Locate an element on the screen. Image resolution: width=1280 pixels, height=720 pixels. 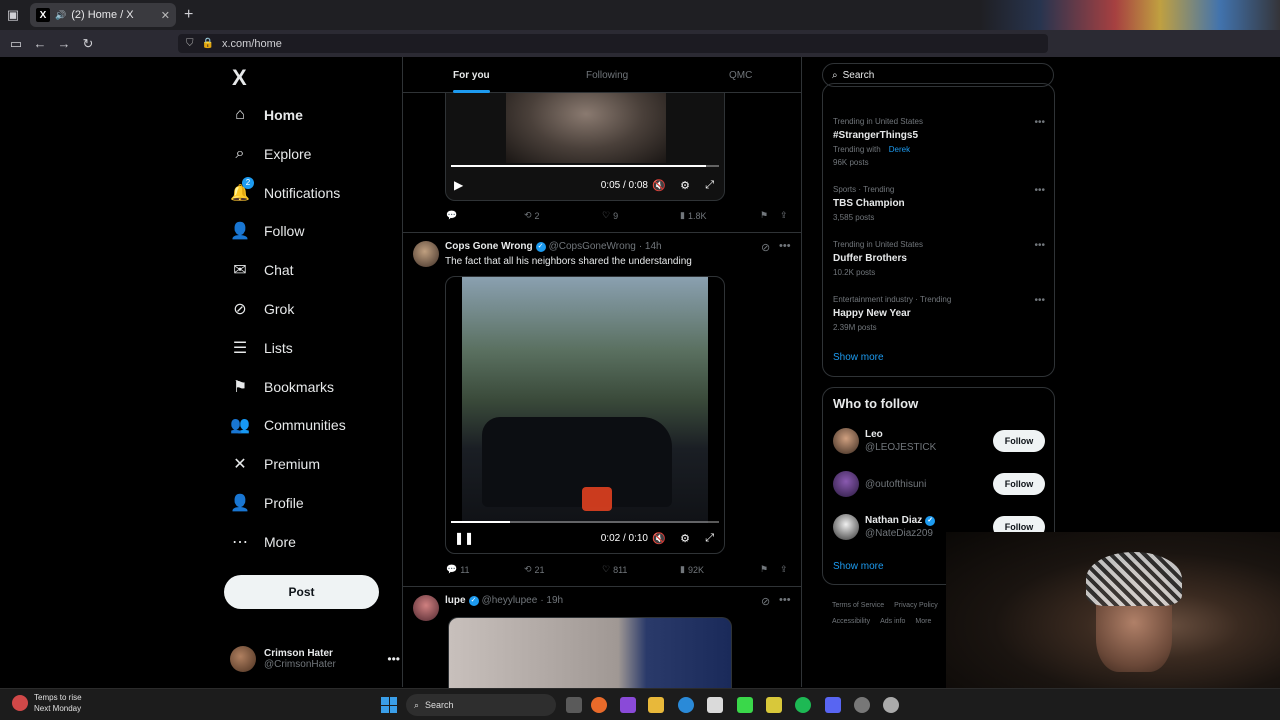
obs-icon is located at coordinates (862, 705).